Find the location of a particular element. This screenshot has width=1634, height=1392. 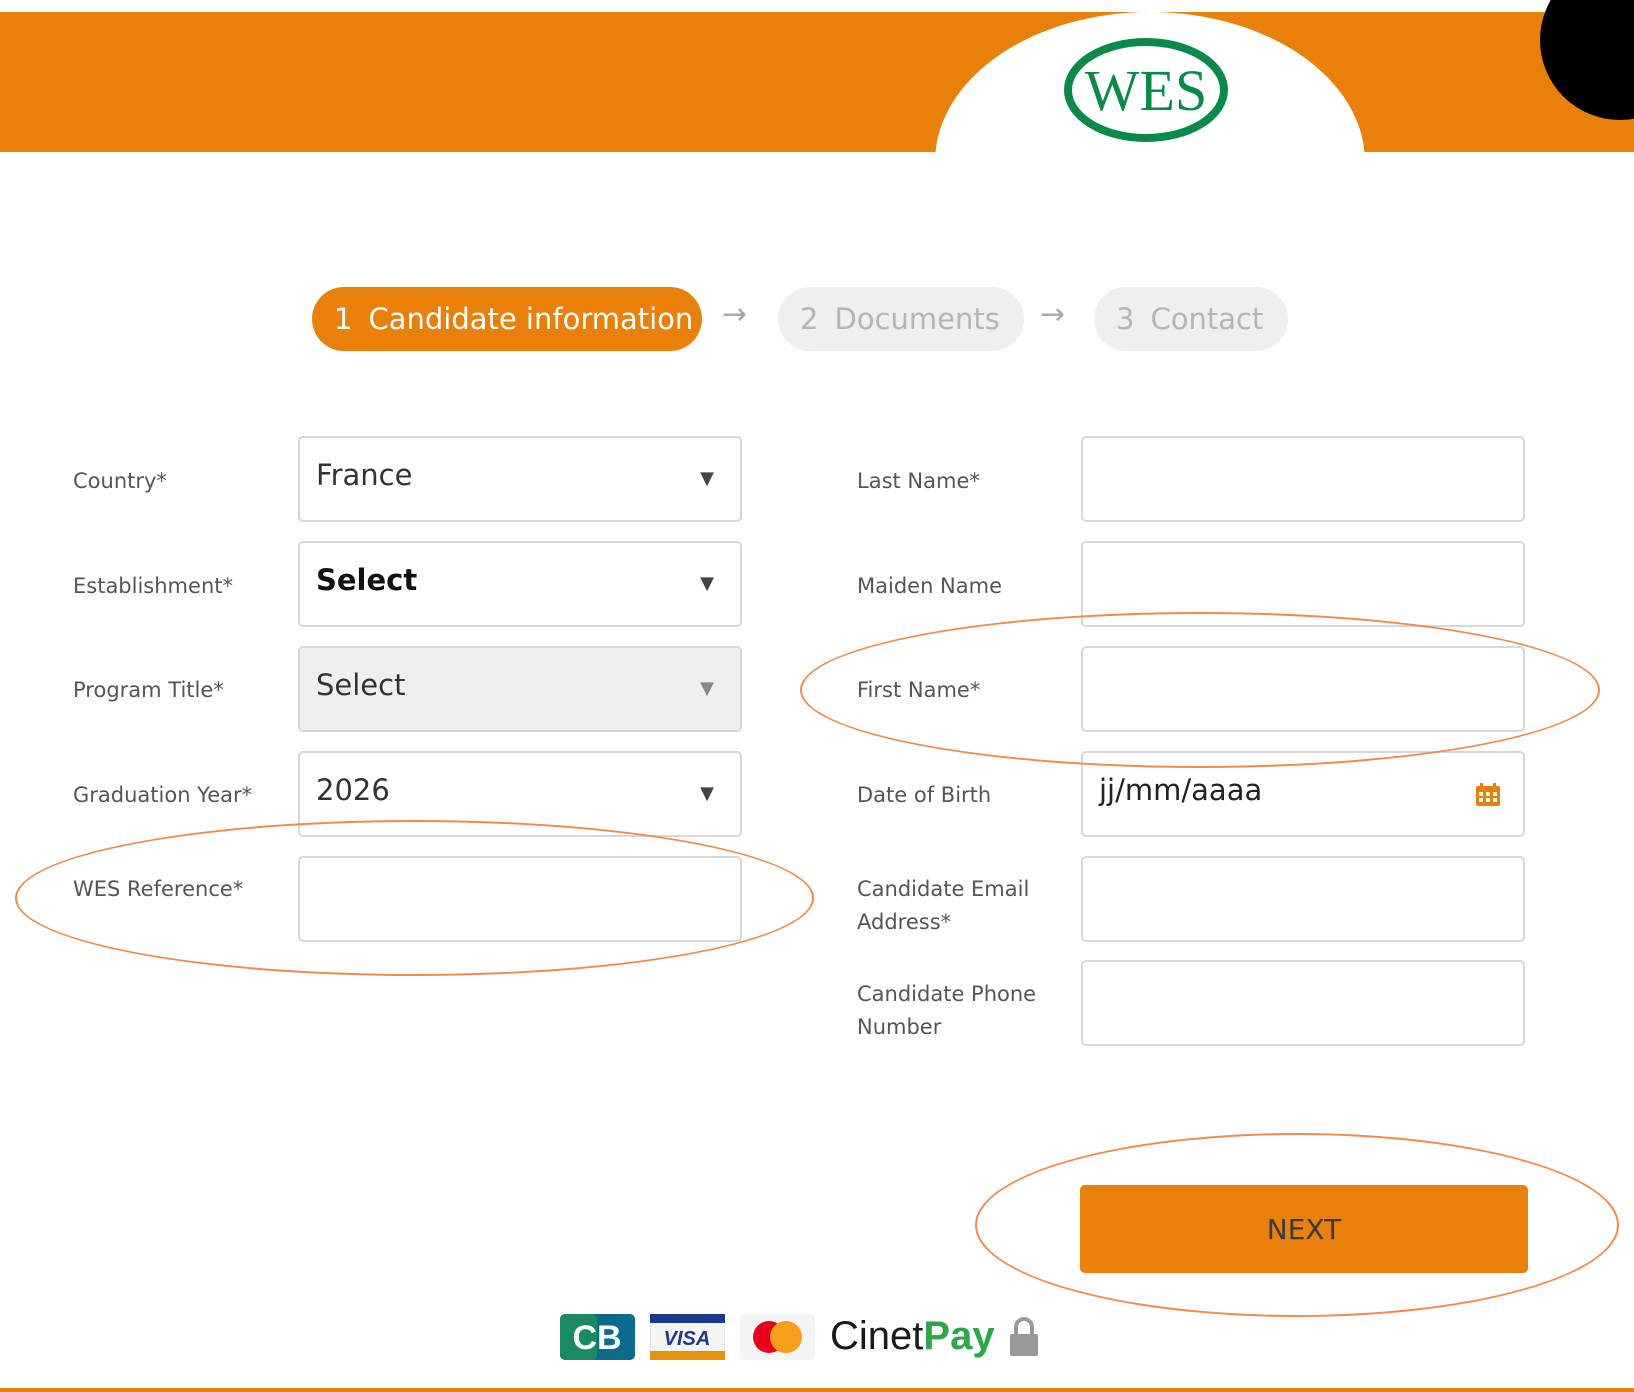

date-of-birth-placeholder: jj/mm/aaaa is located at coordinates (1181, 790).